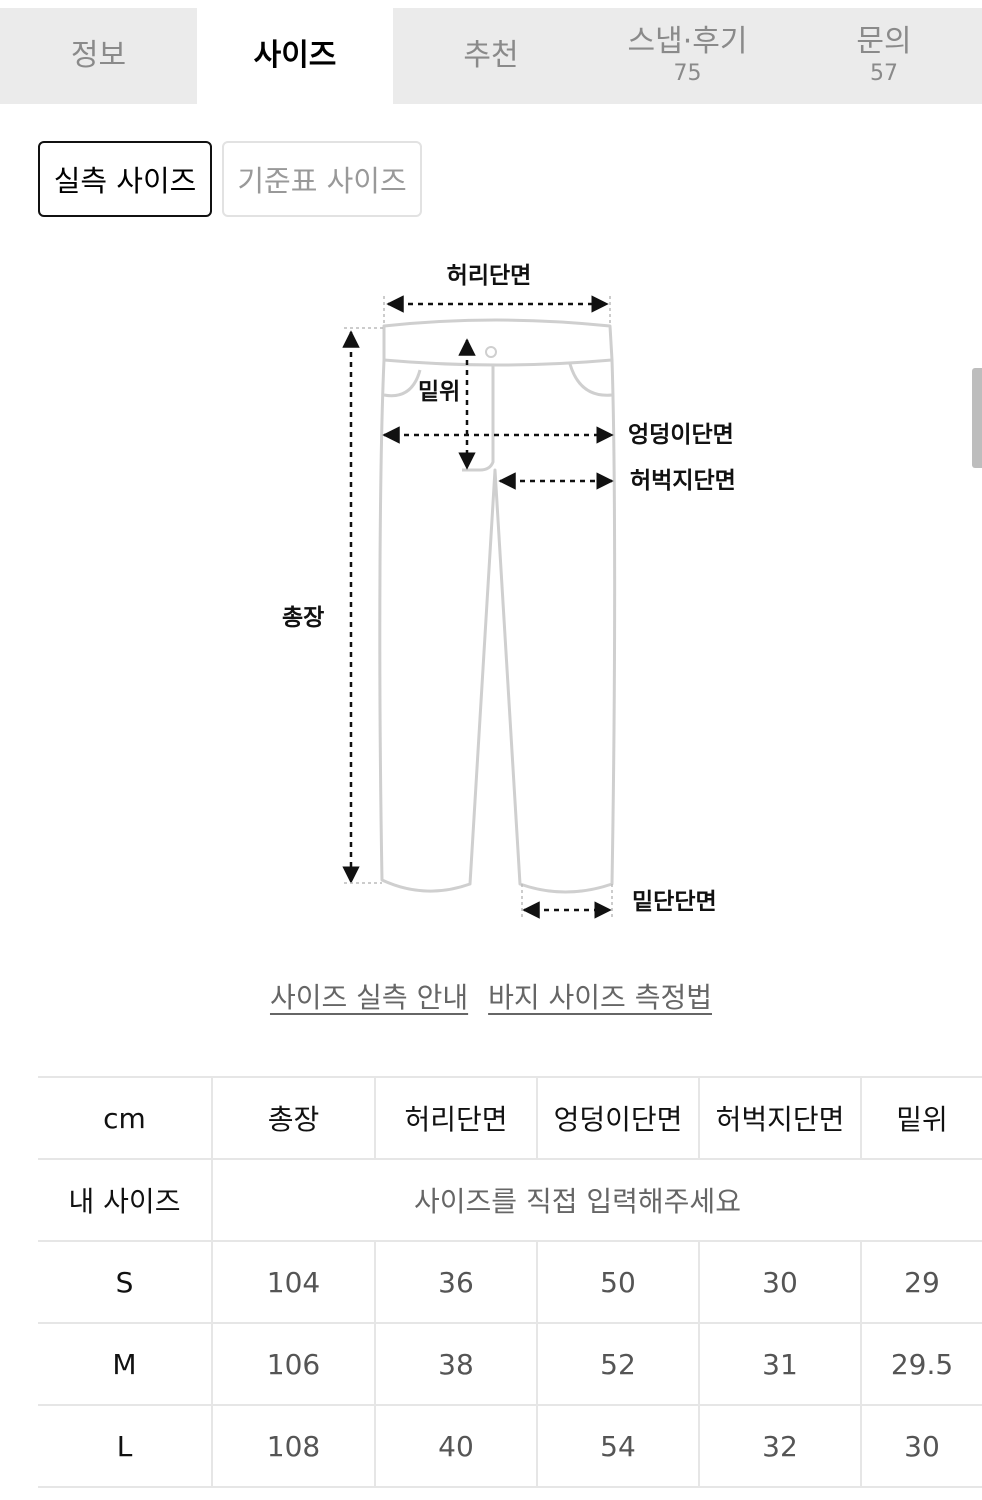 This screenshot has width=982, height=1500. What do you see at coordinates (125, 1364) in the screenshot?
I see `size-name-cell: M` at bounding box center [125, 1364].